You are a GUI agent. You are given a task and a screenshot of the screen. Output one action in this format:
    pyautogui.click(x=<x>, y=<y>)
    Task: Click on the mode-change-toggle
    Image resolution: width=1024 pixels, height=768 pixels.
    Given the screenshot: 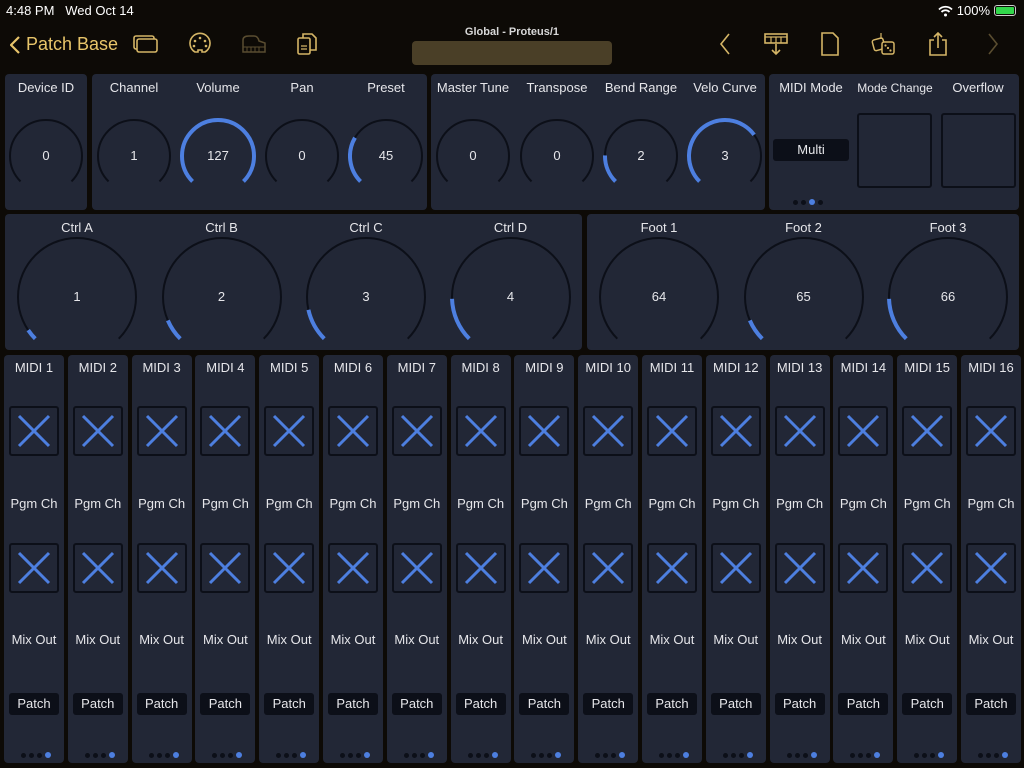 What is the action you would take?
    pyautogui.click(x=894, y=150)
    